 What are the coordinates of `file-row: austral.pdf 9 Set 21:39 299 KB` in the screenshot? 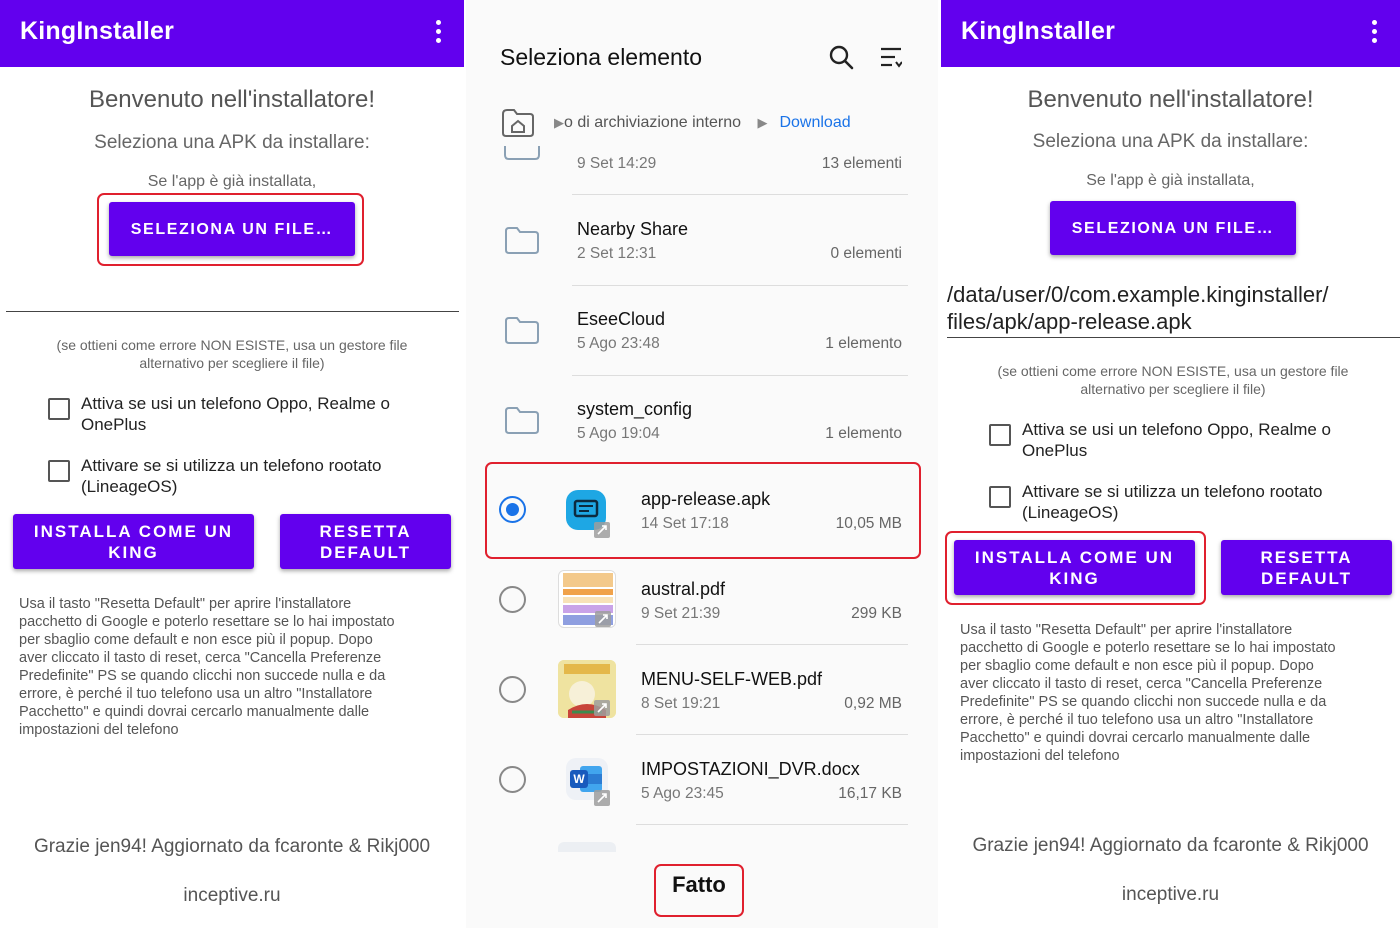 It's located at (702, 601).